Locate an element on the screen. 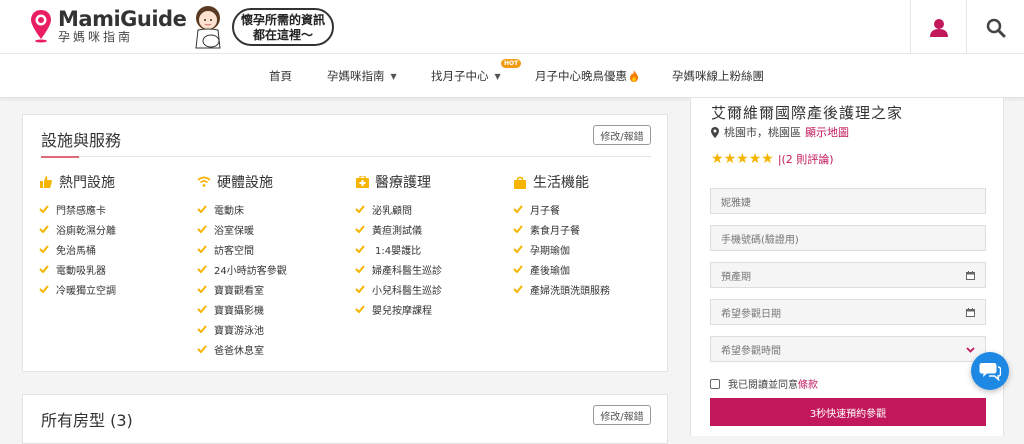  rating: ★ ★ ★ ★ ★ |(2 則評論) is located at coordinates (772, 159).